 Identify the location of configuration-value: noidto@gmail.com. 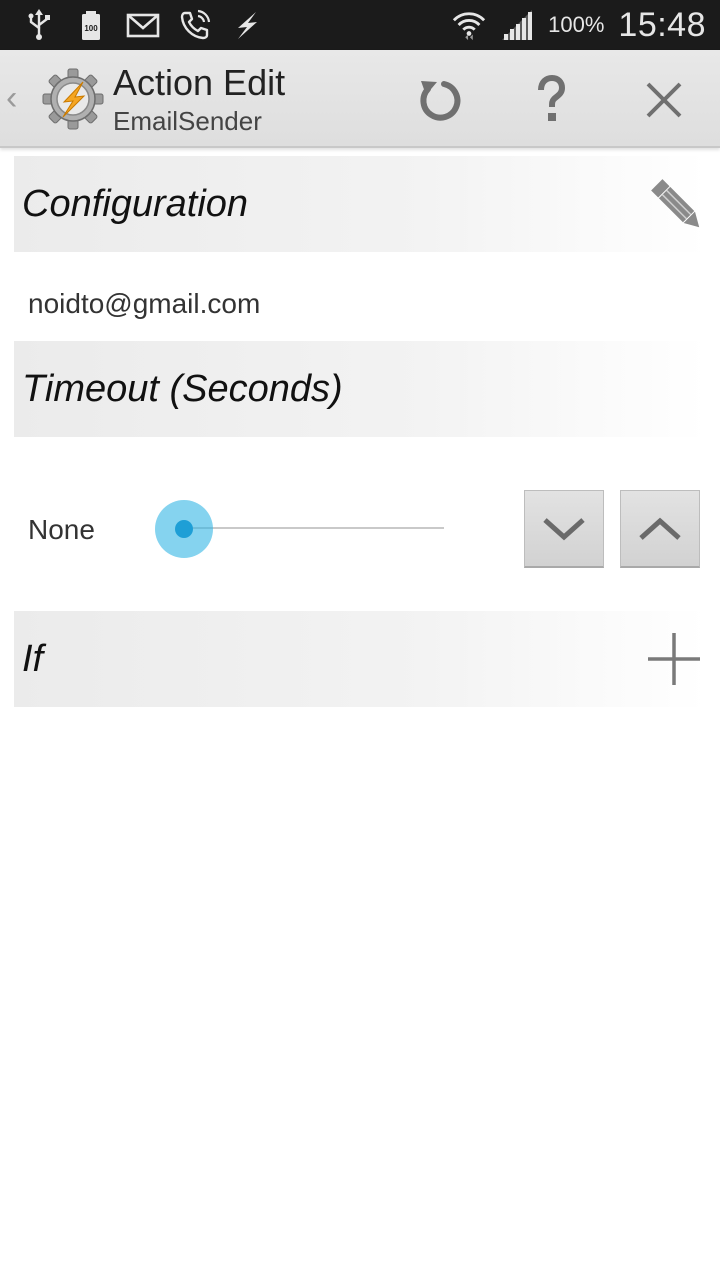
(144, 304).